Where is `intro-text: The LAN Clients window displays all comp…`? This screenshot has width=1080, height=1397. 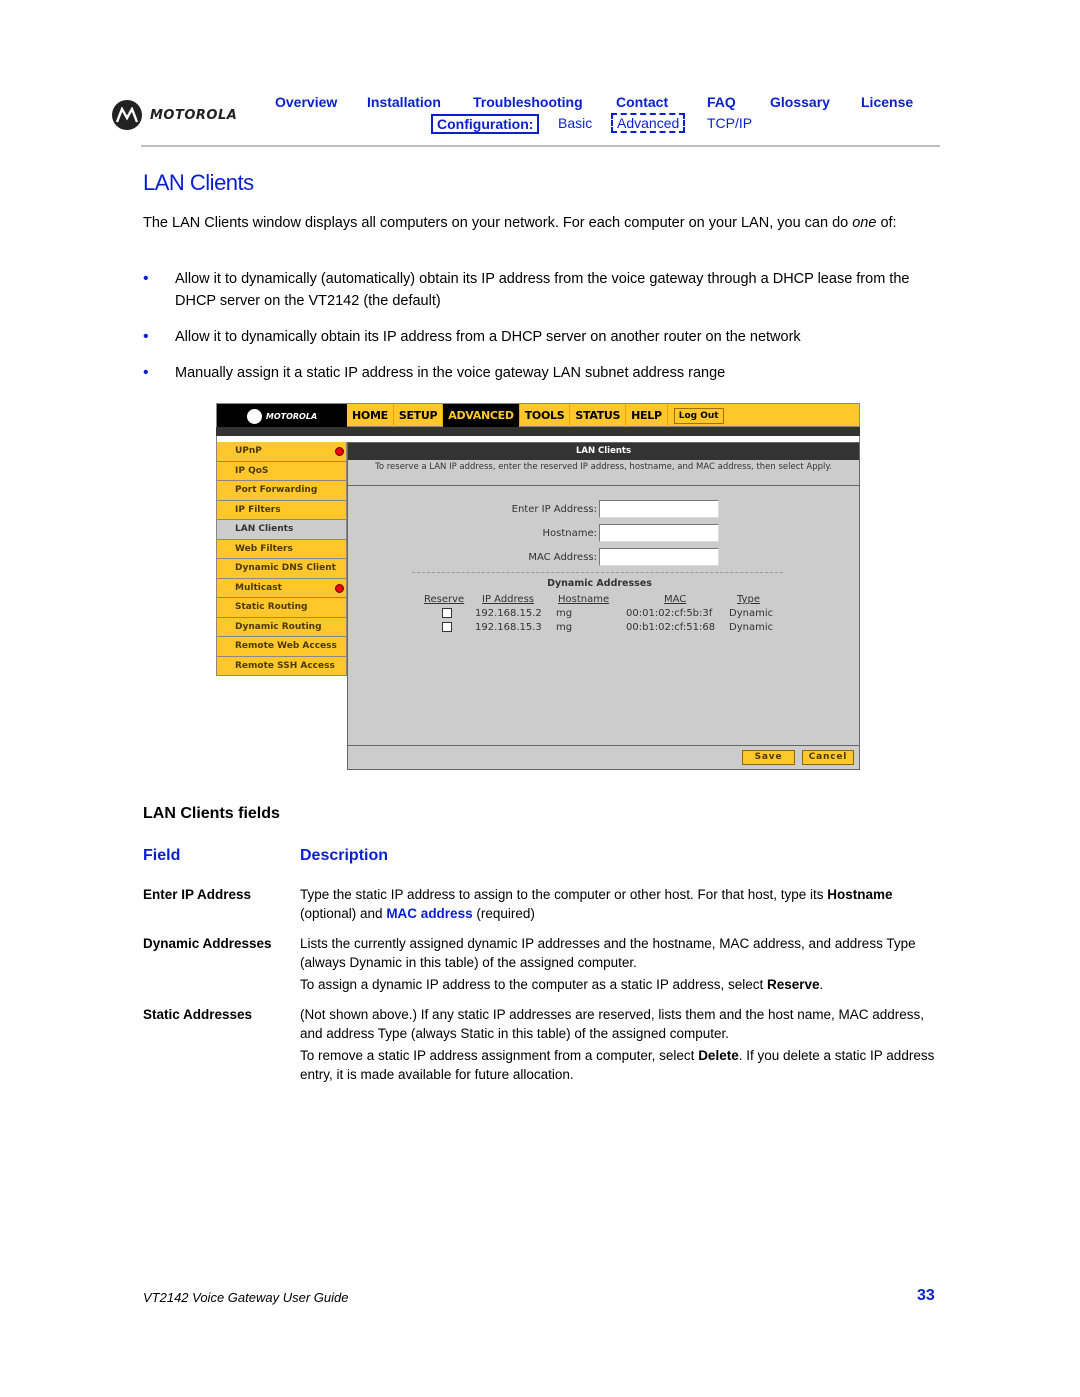
intro-text: The LAN Clients window displays all comp… is located at coordinates (498, 223).